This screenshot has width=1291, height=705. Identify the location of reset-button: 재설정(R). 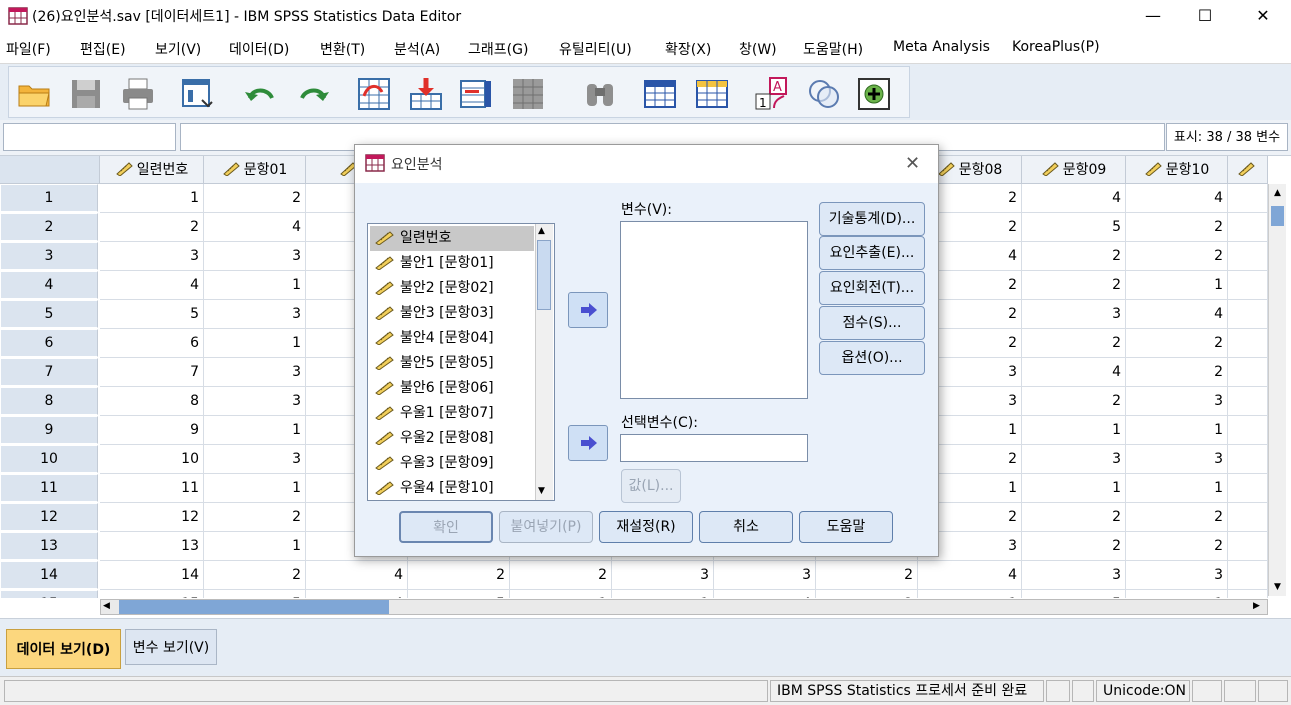
(646, 527).